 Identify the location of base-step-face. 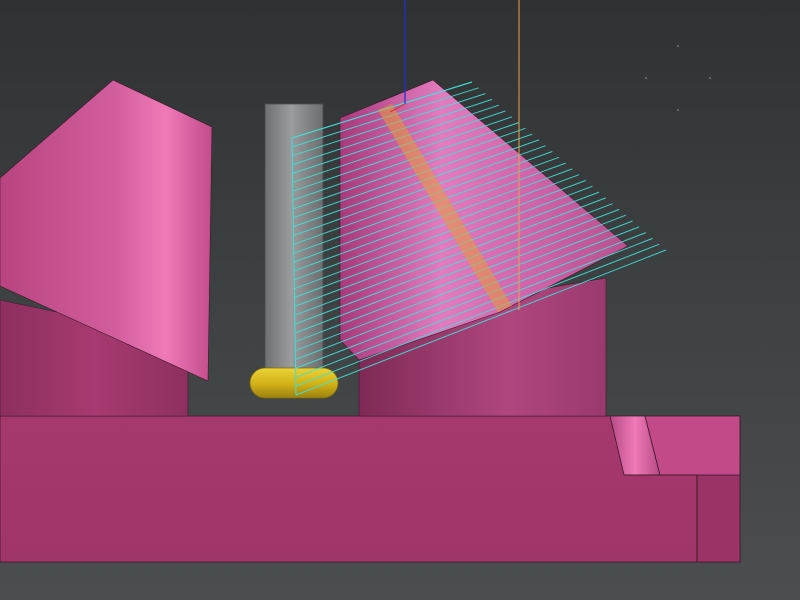
(718, 518).